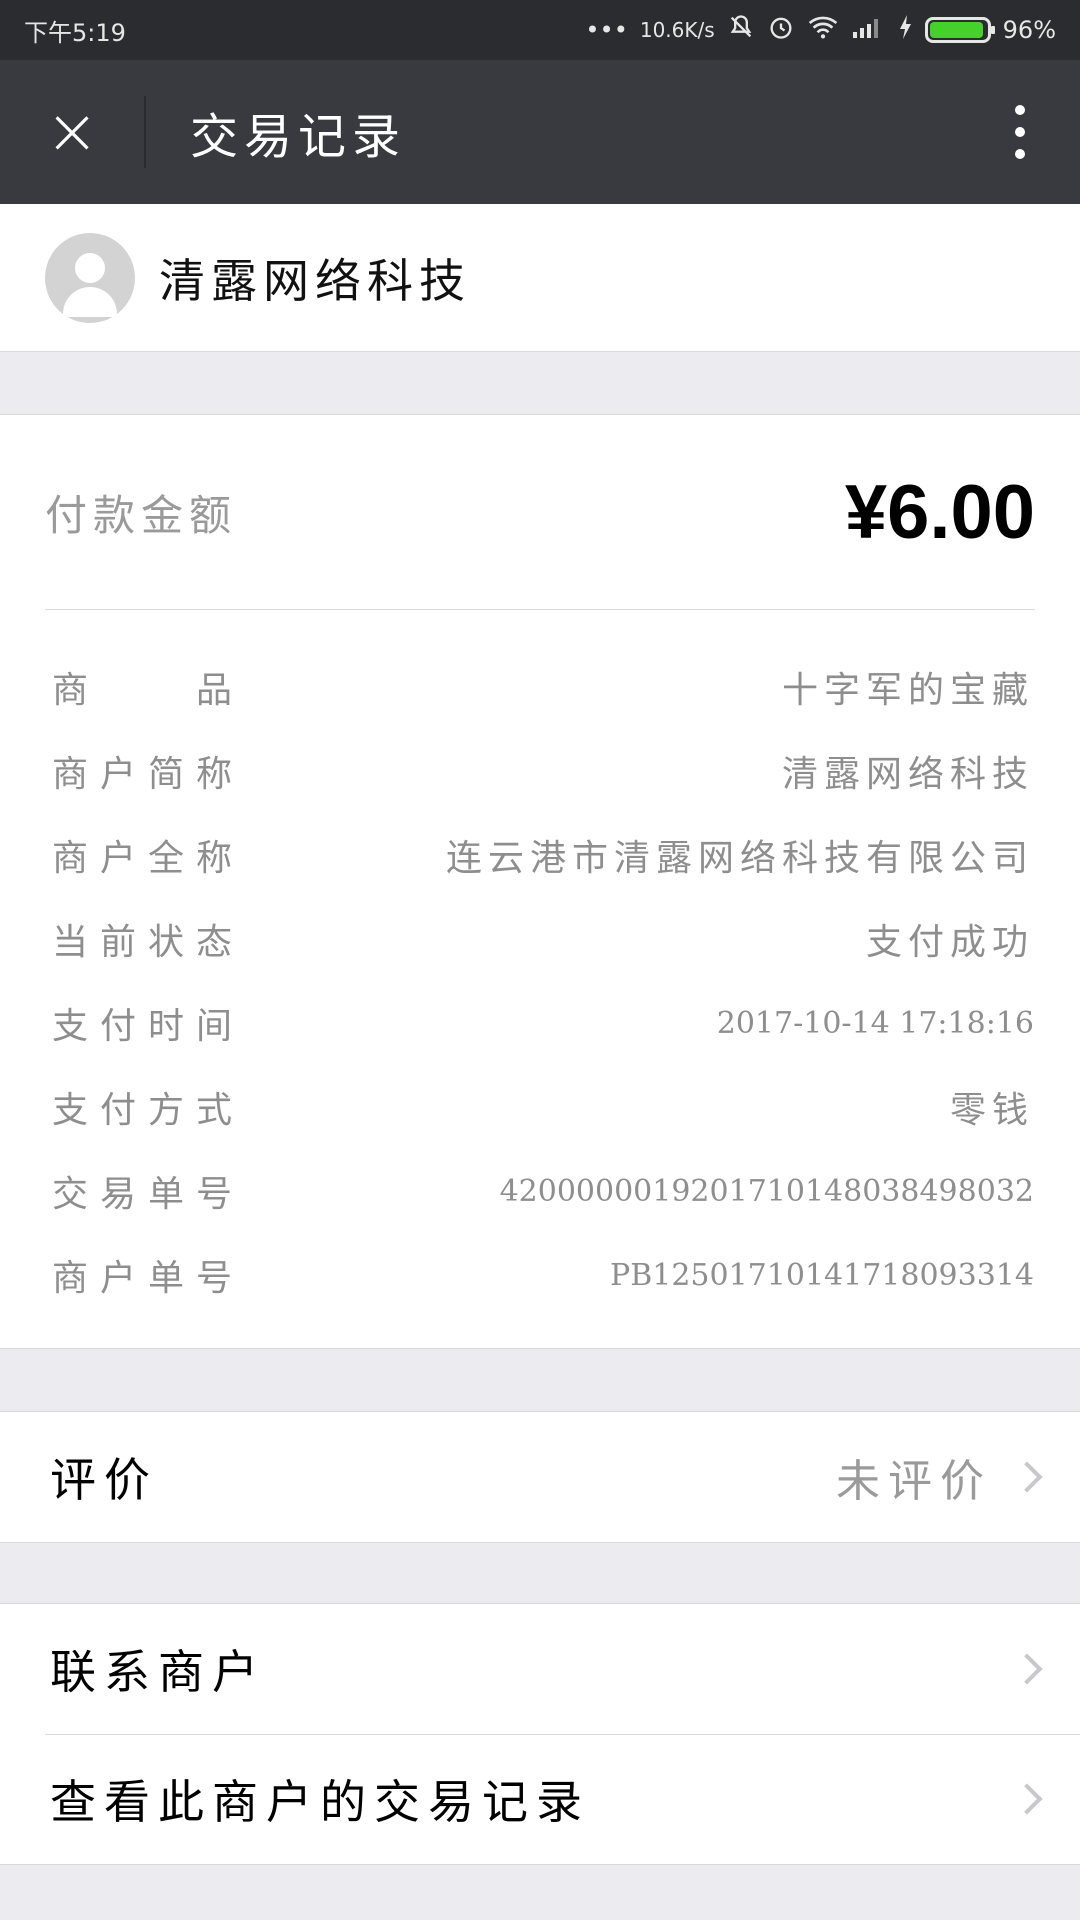 This screenshot has height=1920, width=1080. What do you see at coordinates (766, 1191) in the screenshot?
I see `info-value: 4200000019201710148038498032` at bounding box center [766, 1191].